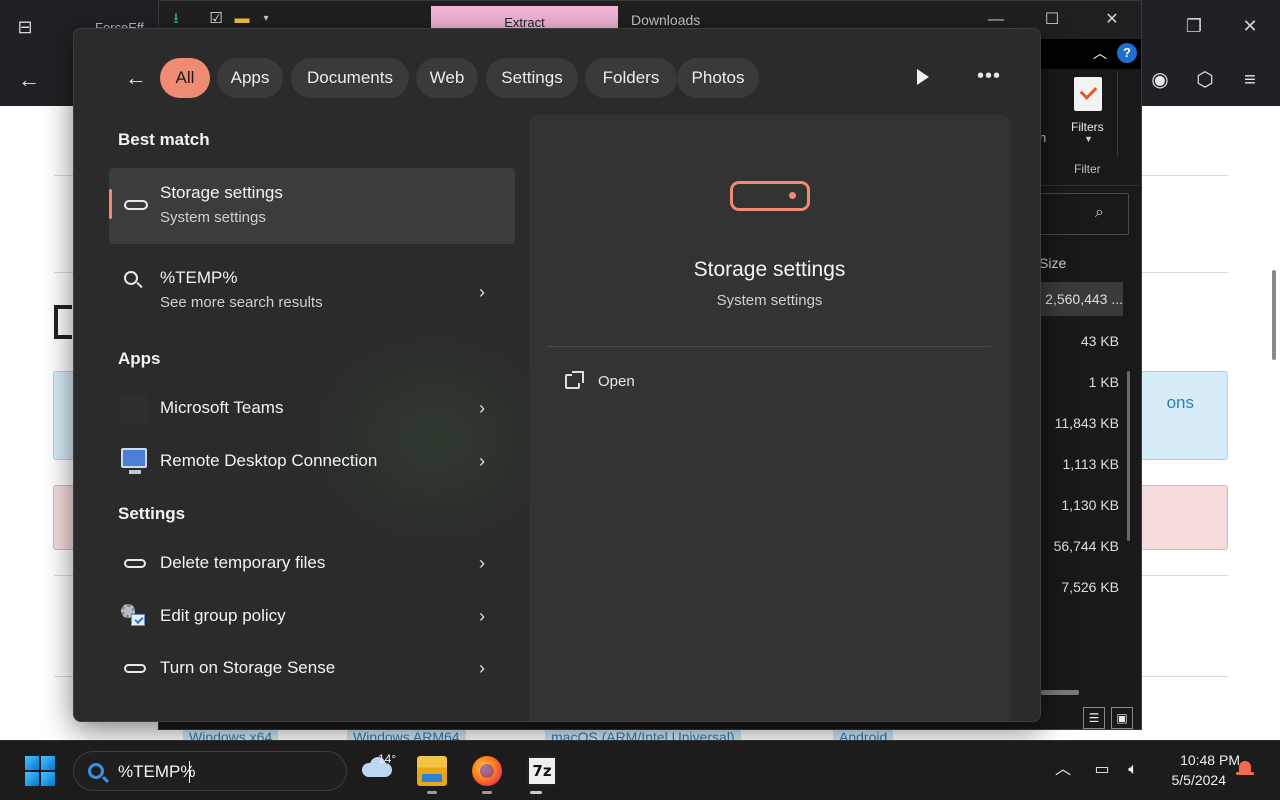  What do you see at coordinates (25, 27) in the screenshot?
I see `tab-list-icon: ⊟` at bounding box center [25, 27].